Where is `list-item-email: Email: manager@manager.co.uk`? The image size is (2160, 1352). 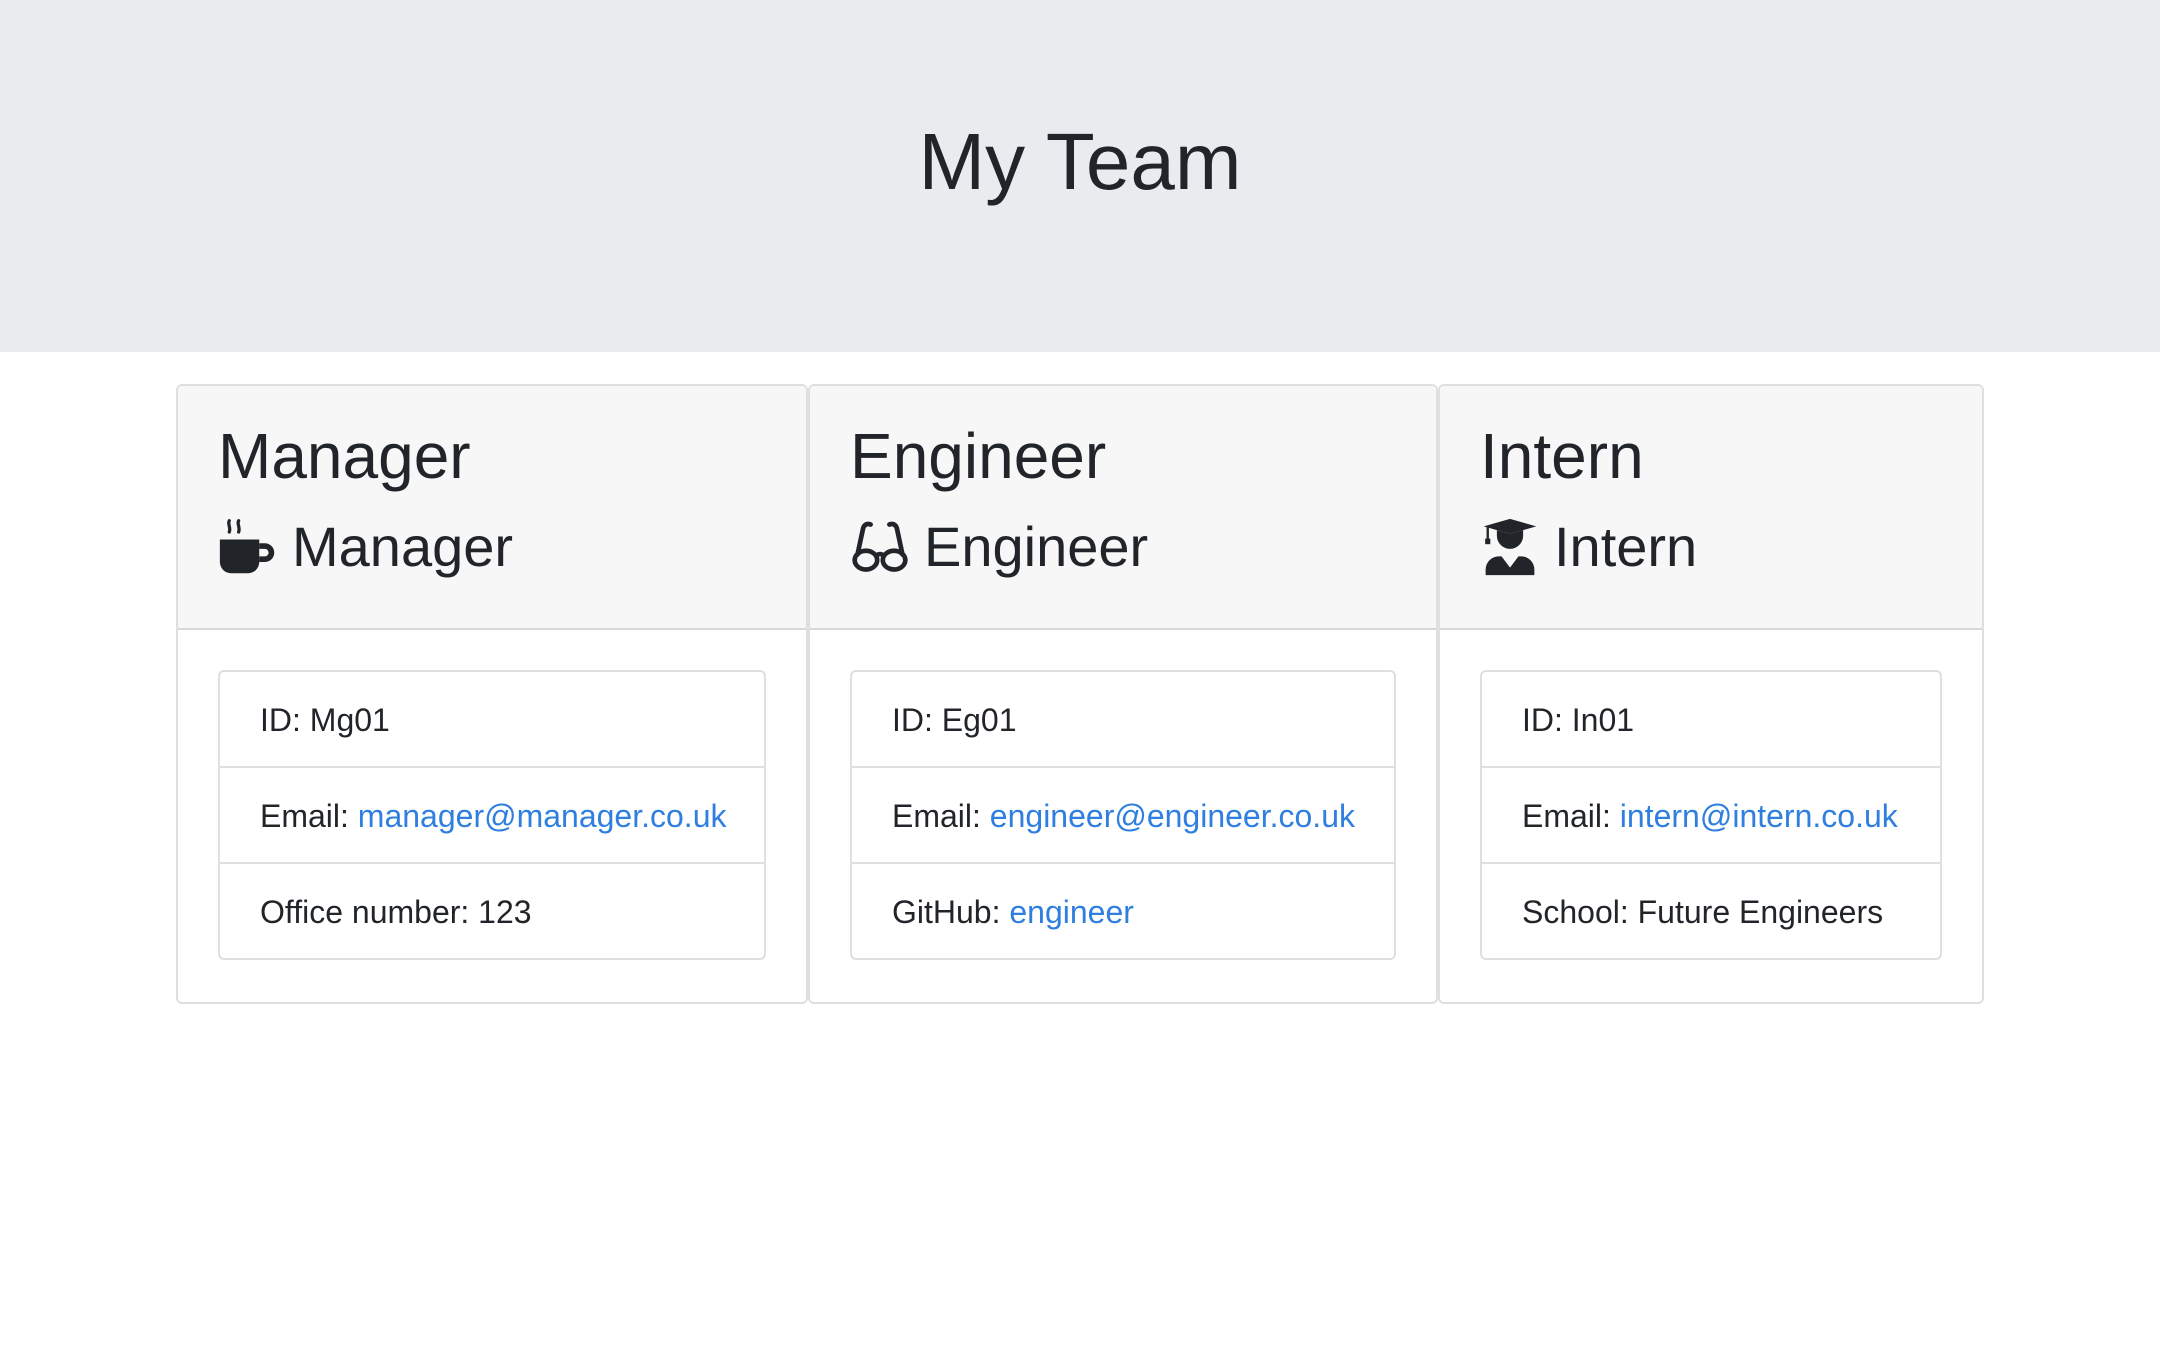 list-item-email: Email: manager@manager.co.uk is located at coordinates (492, 816).